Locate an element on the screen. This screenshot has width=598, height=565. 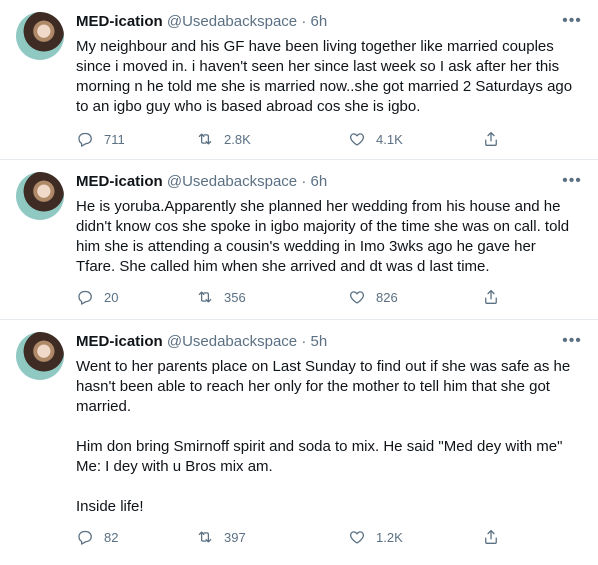
retweet-button: 2.8K is located at coordinates (223, 139).